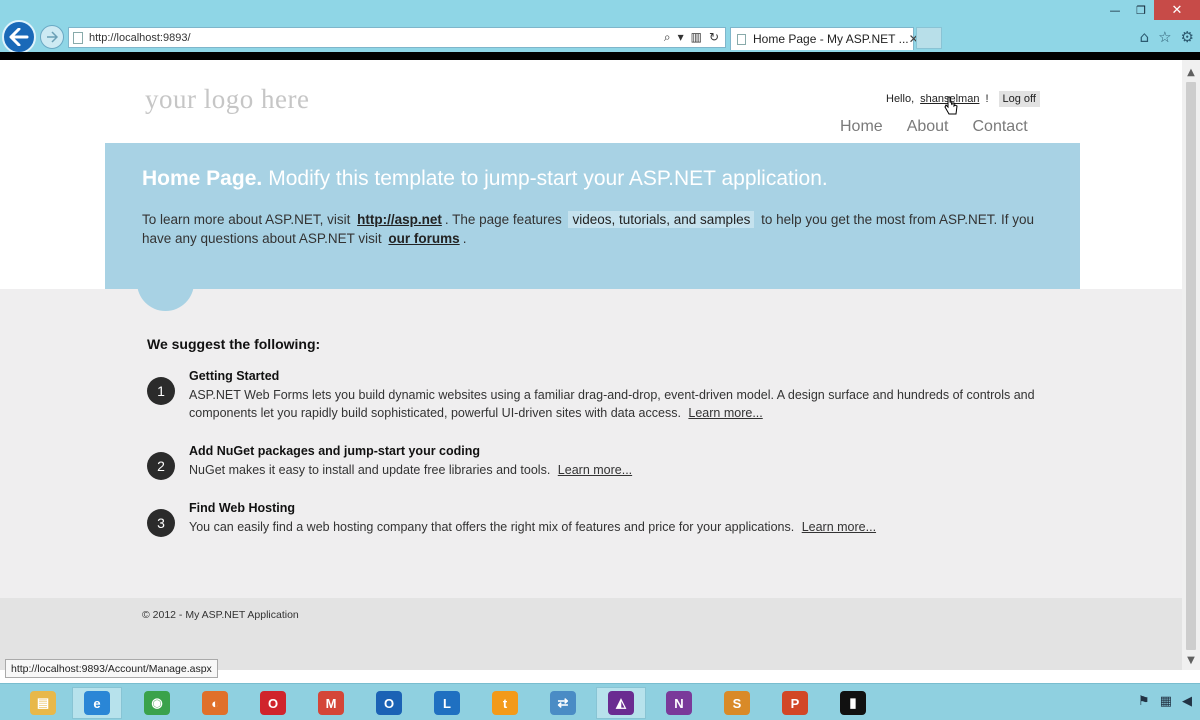  Describe the element at coordinates (165, 293) in the screenshot. I see `banner-bubble` at that location.